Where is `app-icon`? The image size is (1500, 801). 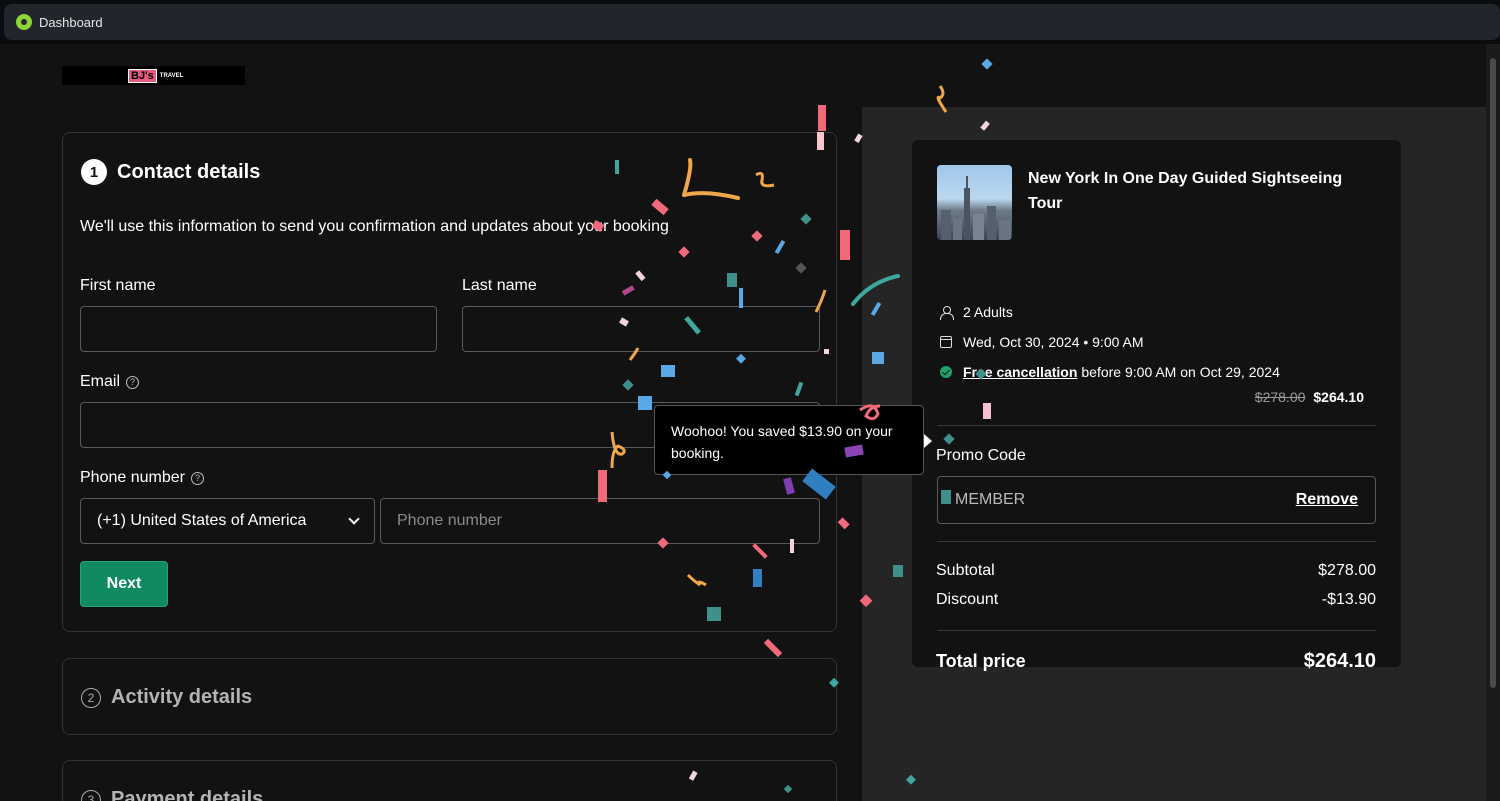
app-icon is located at coordinates (24, 22).